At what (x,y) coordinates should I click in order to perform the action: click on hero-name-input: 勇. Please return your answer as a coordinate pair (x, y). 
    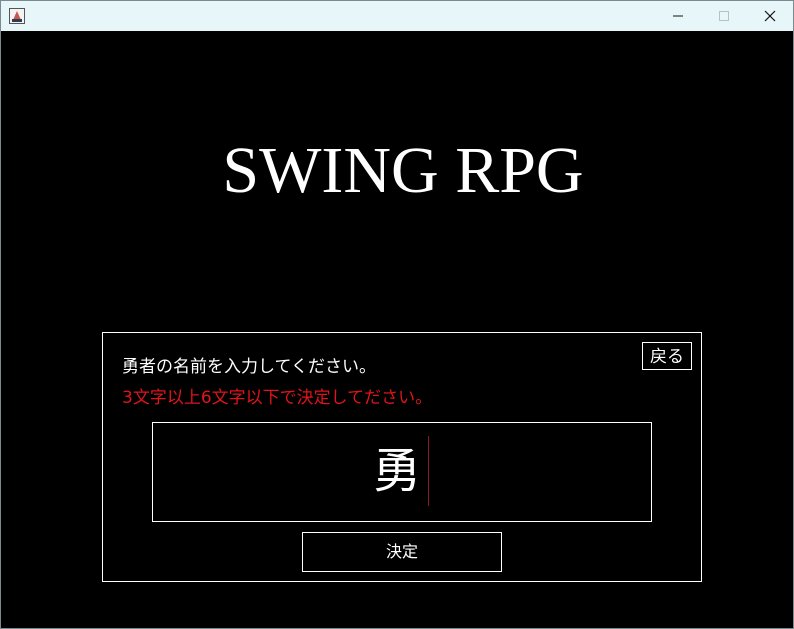
    Looking at the image, I should click on (402, 472).